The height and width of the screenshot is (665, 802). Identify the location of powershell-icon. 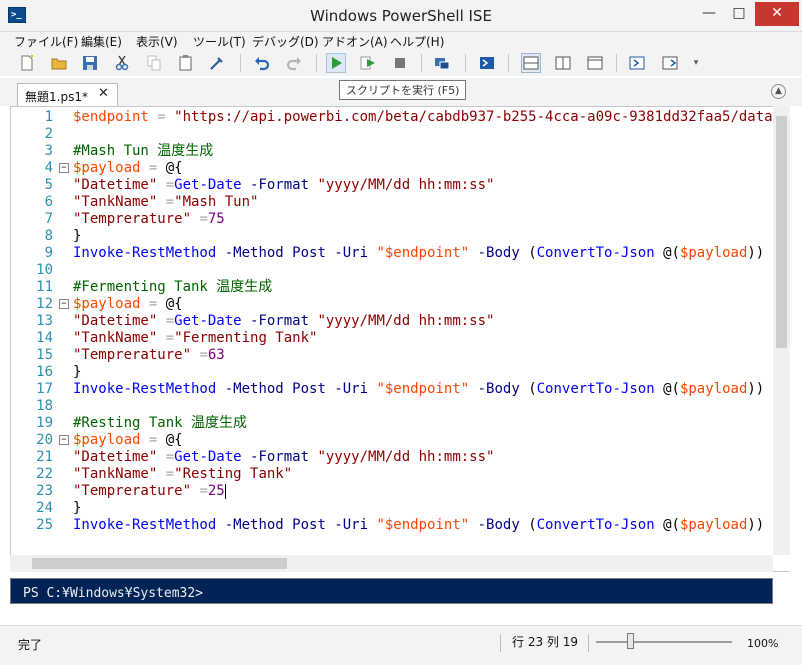
(487, 63).